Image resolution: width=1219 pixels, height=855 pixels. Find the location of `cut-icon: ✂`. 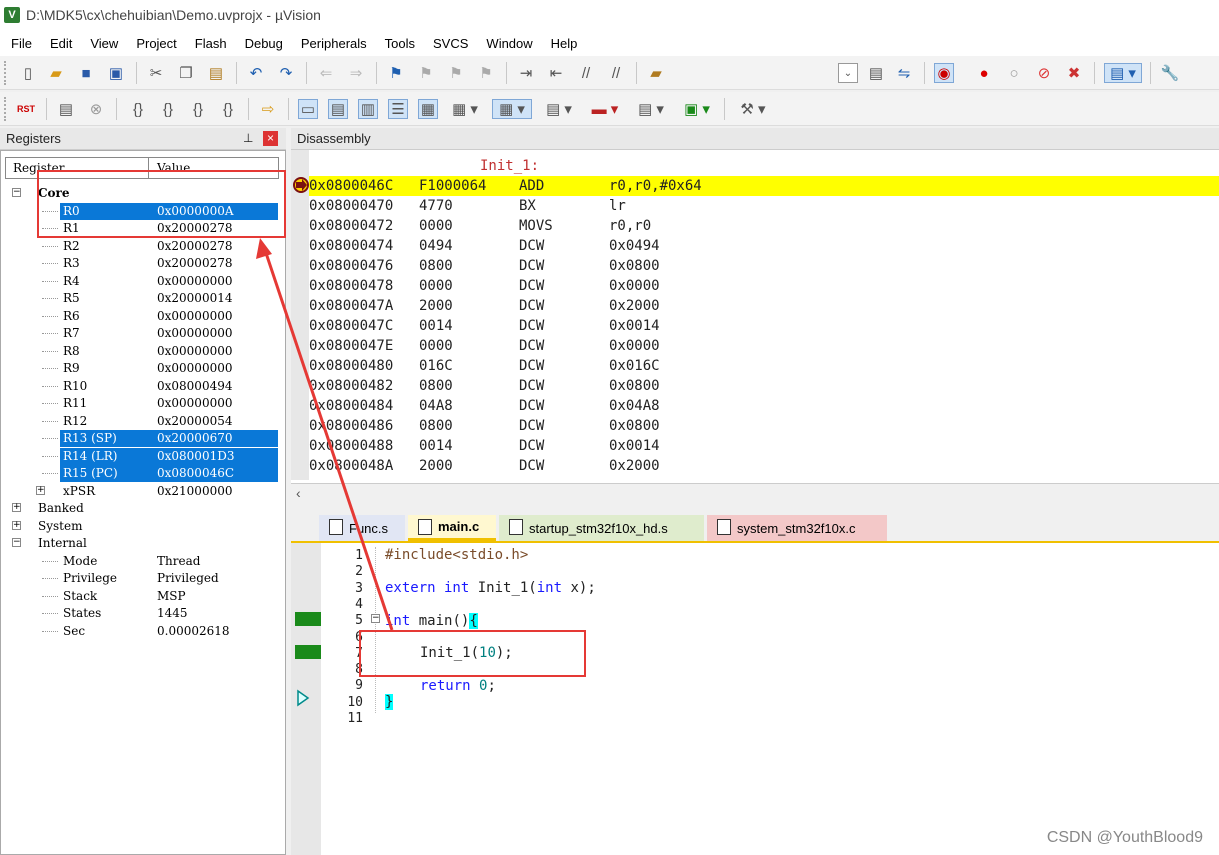

cut-icon: ✂ is located at coordinates (156, 73).